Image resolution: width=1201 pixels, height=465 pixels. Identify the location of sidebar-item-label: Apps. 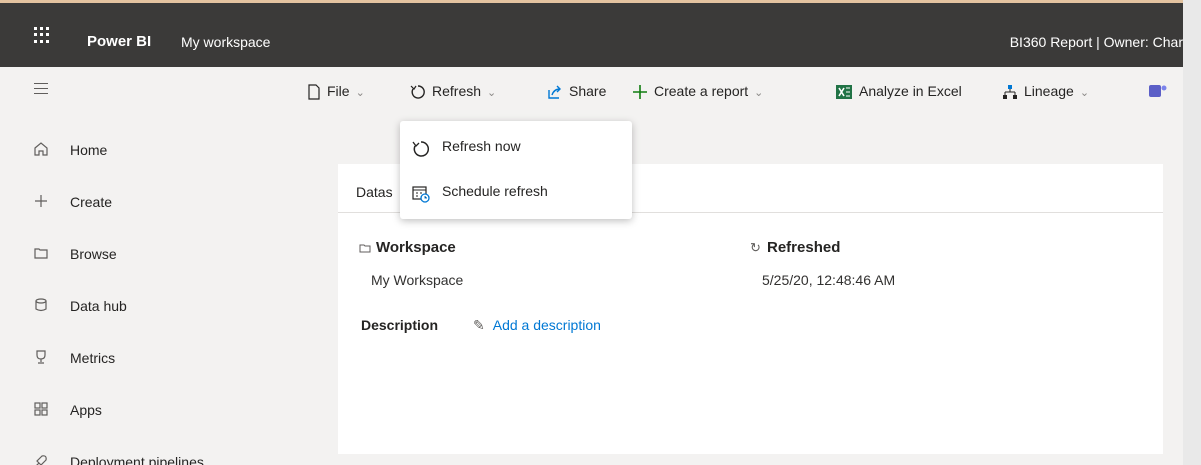
(86, 410).